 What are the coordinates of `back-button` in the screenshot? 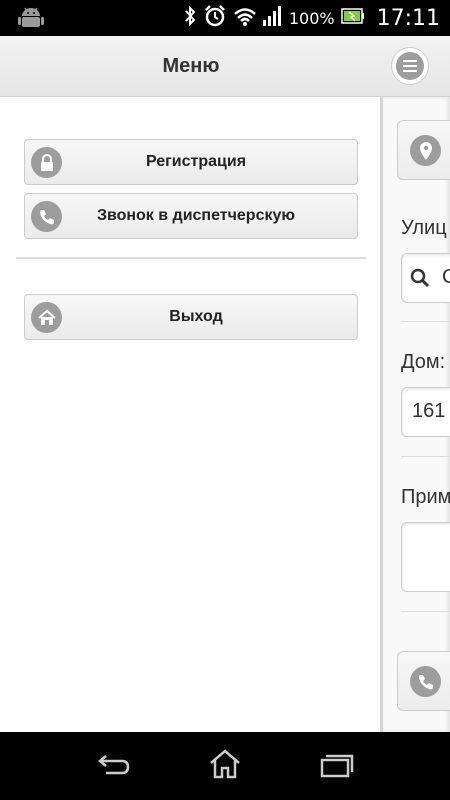 It's located at (114, 766).